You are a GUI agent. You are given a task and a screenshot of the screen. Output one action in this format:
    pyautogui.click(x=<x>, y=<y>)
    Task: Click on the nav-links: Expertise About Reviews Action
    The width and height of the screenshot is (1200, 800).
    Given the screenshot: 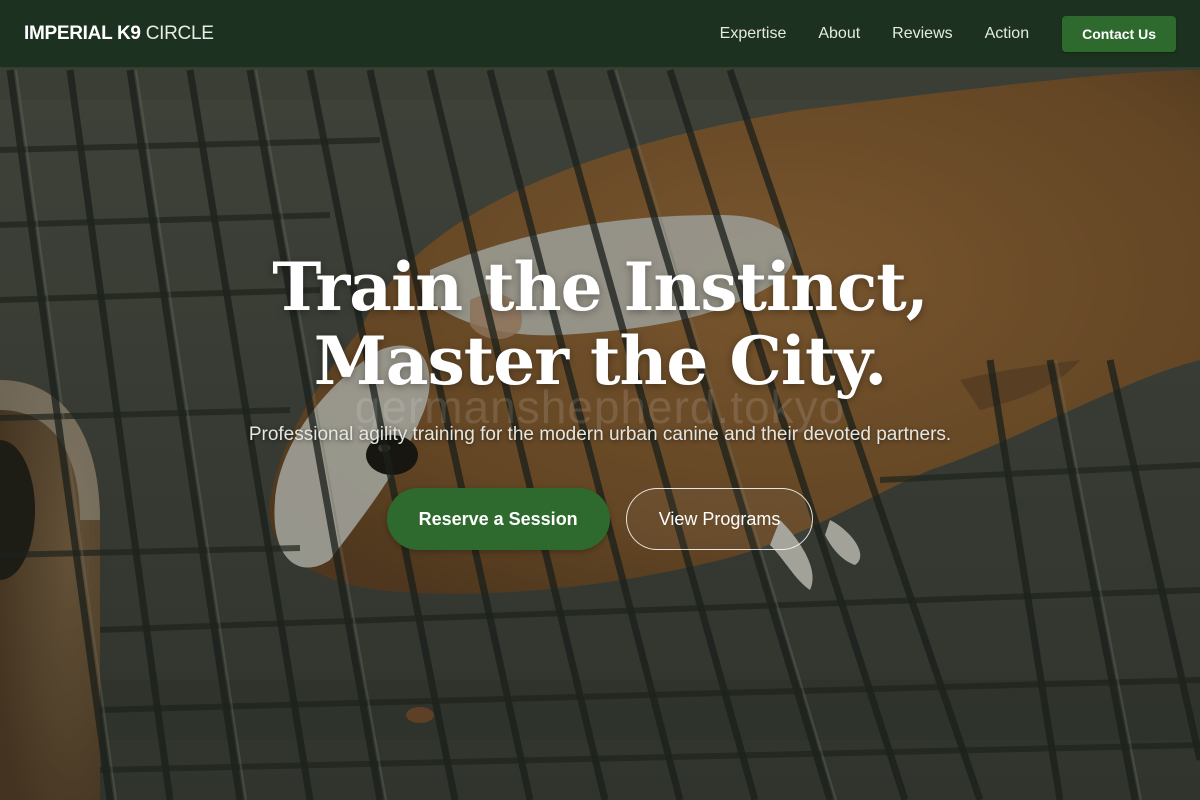 What is the action you would take?
    pyautogui.click(x=874, y=34)
    